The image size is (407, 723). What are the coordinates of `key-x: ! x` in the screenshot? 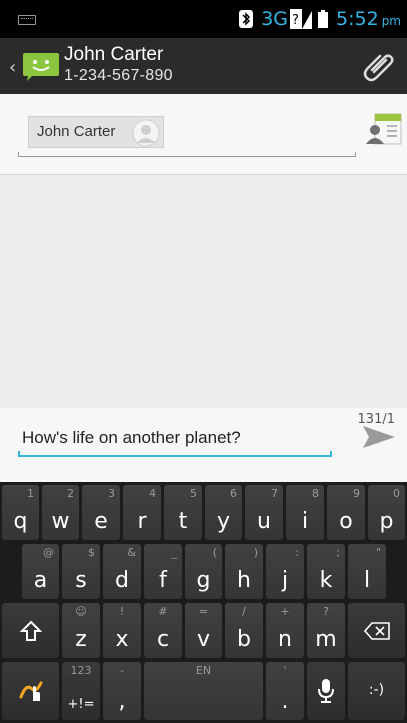 It's located at (122, 630).